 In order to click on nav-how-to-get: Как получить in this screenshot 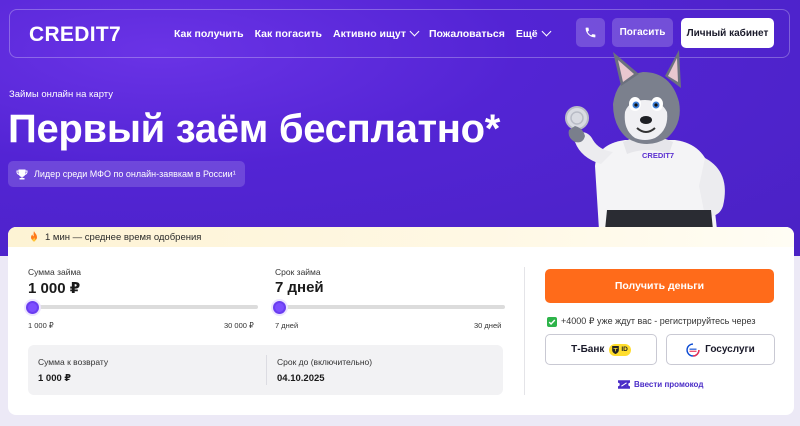, I will do `click(209, 34)`.